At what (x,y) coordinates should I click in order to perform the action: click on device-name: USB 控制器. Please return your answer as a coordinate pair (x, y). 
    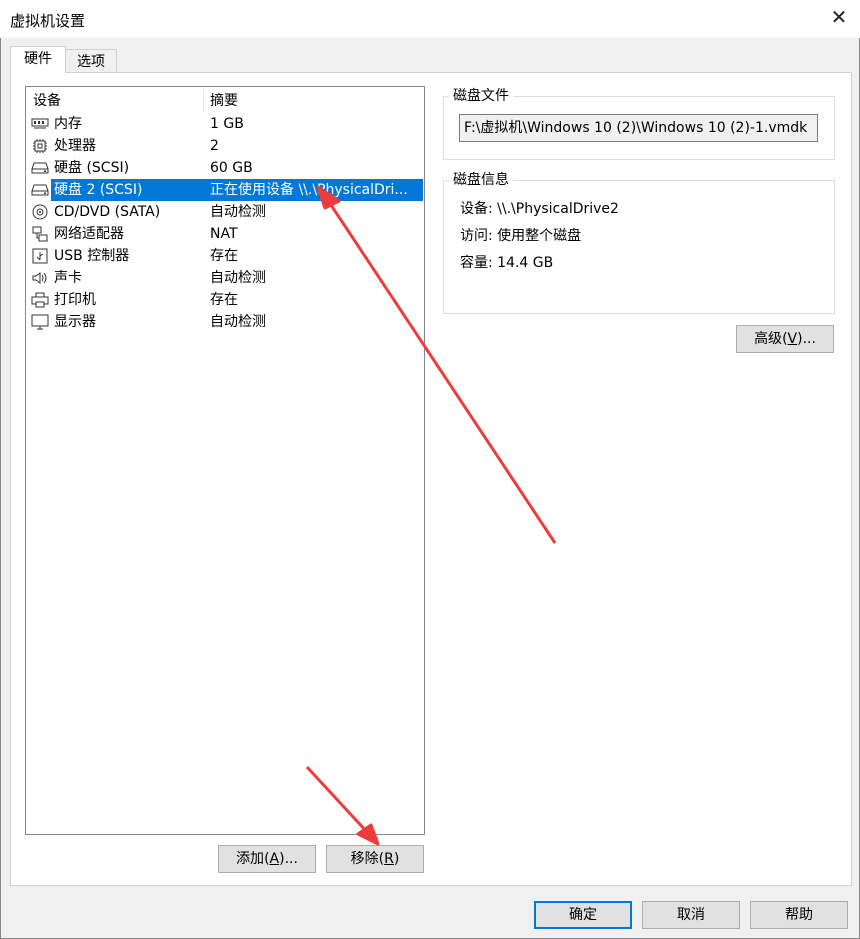
    Looking at the image, I should click on (92, 256).